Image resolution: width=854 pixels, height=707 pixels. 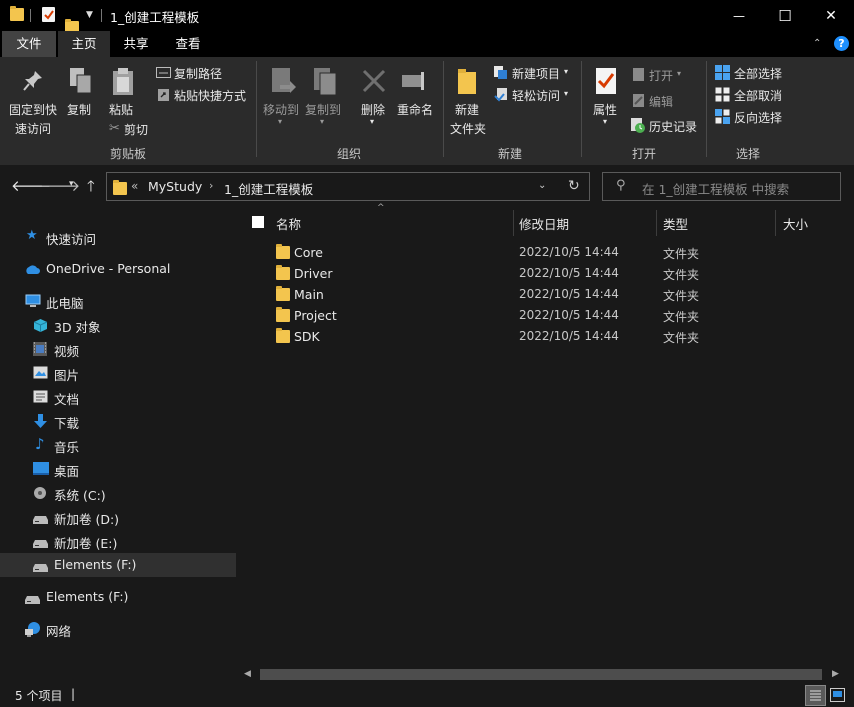 I want to click on copy-button: 复制, so click(x=79, y=109).